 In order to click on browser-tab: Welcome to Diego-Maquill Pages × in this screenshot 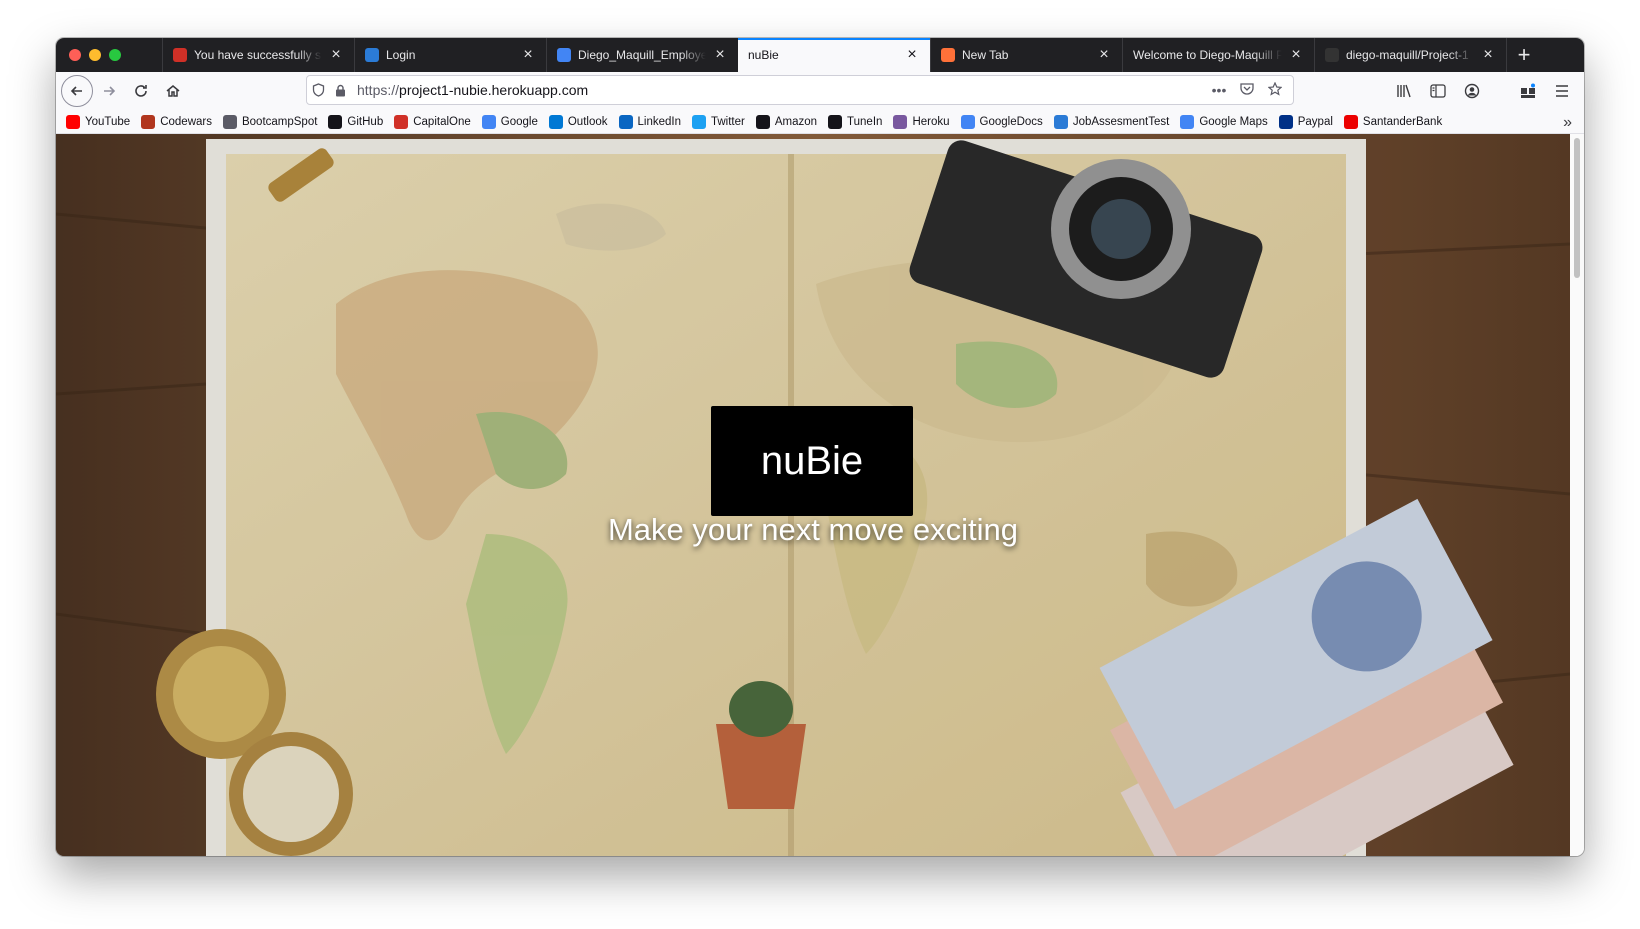, I will do `click(1218, 55)`.